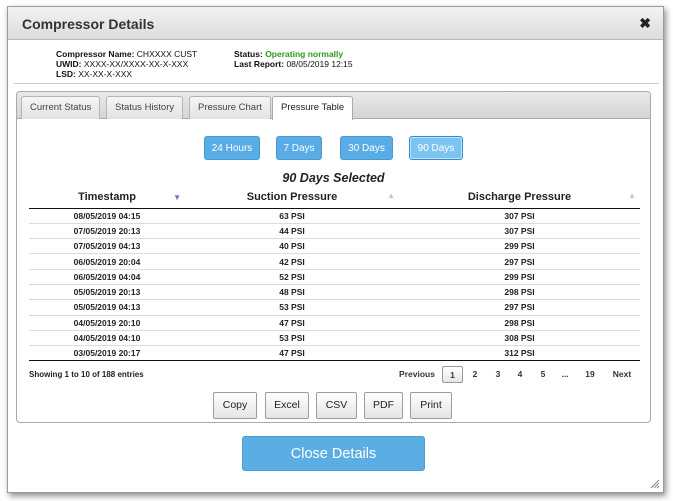 The height and width of the screenshot is (501, 673). What do you see at coordinates (230, 107) in the screenshot?
I see `tab-pressure-chart: Pressure Chart` at bounding box center [230, 107].